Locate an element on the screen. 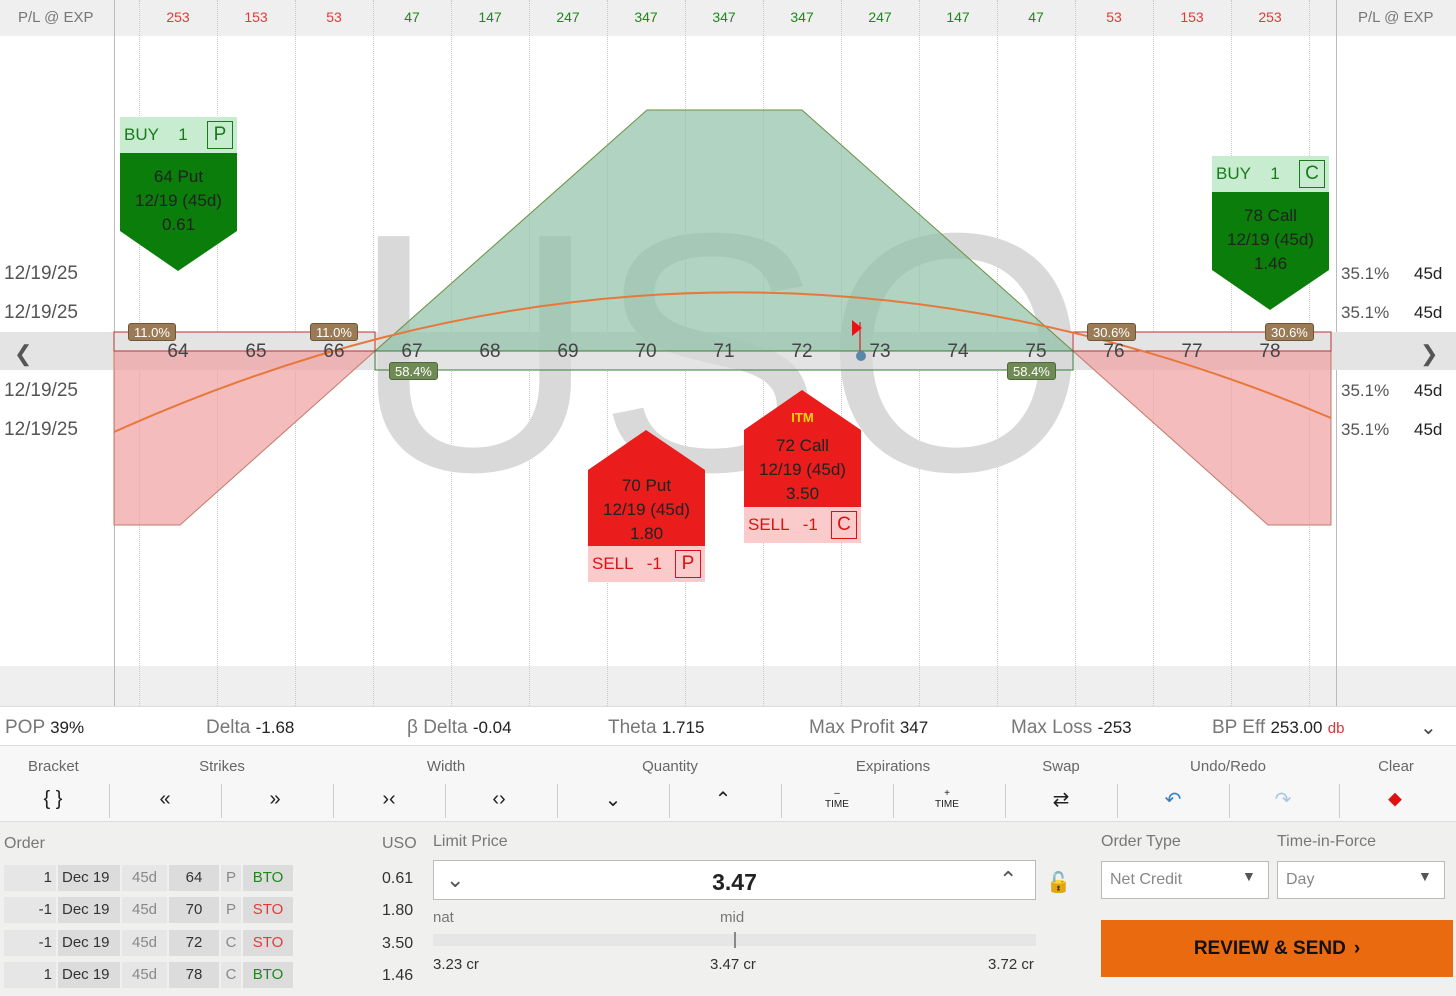 This screenshot has height=996, width=1456. order-strike: 72 is located at coordinates (194, 943).